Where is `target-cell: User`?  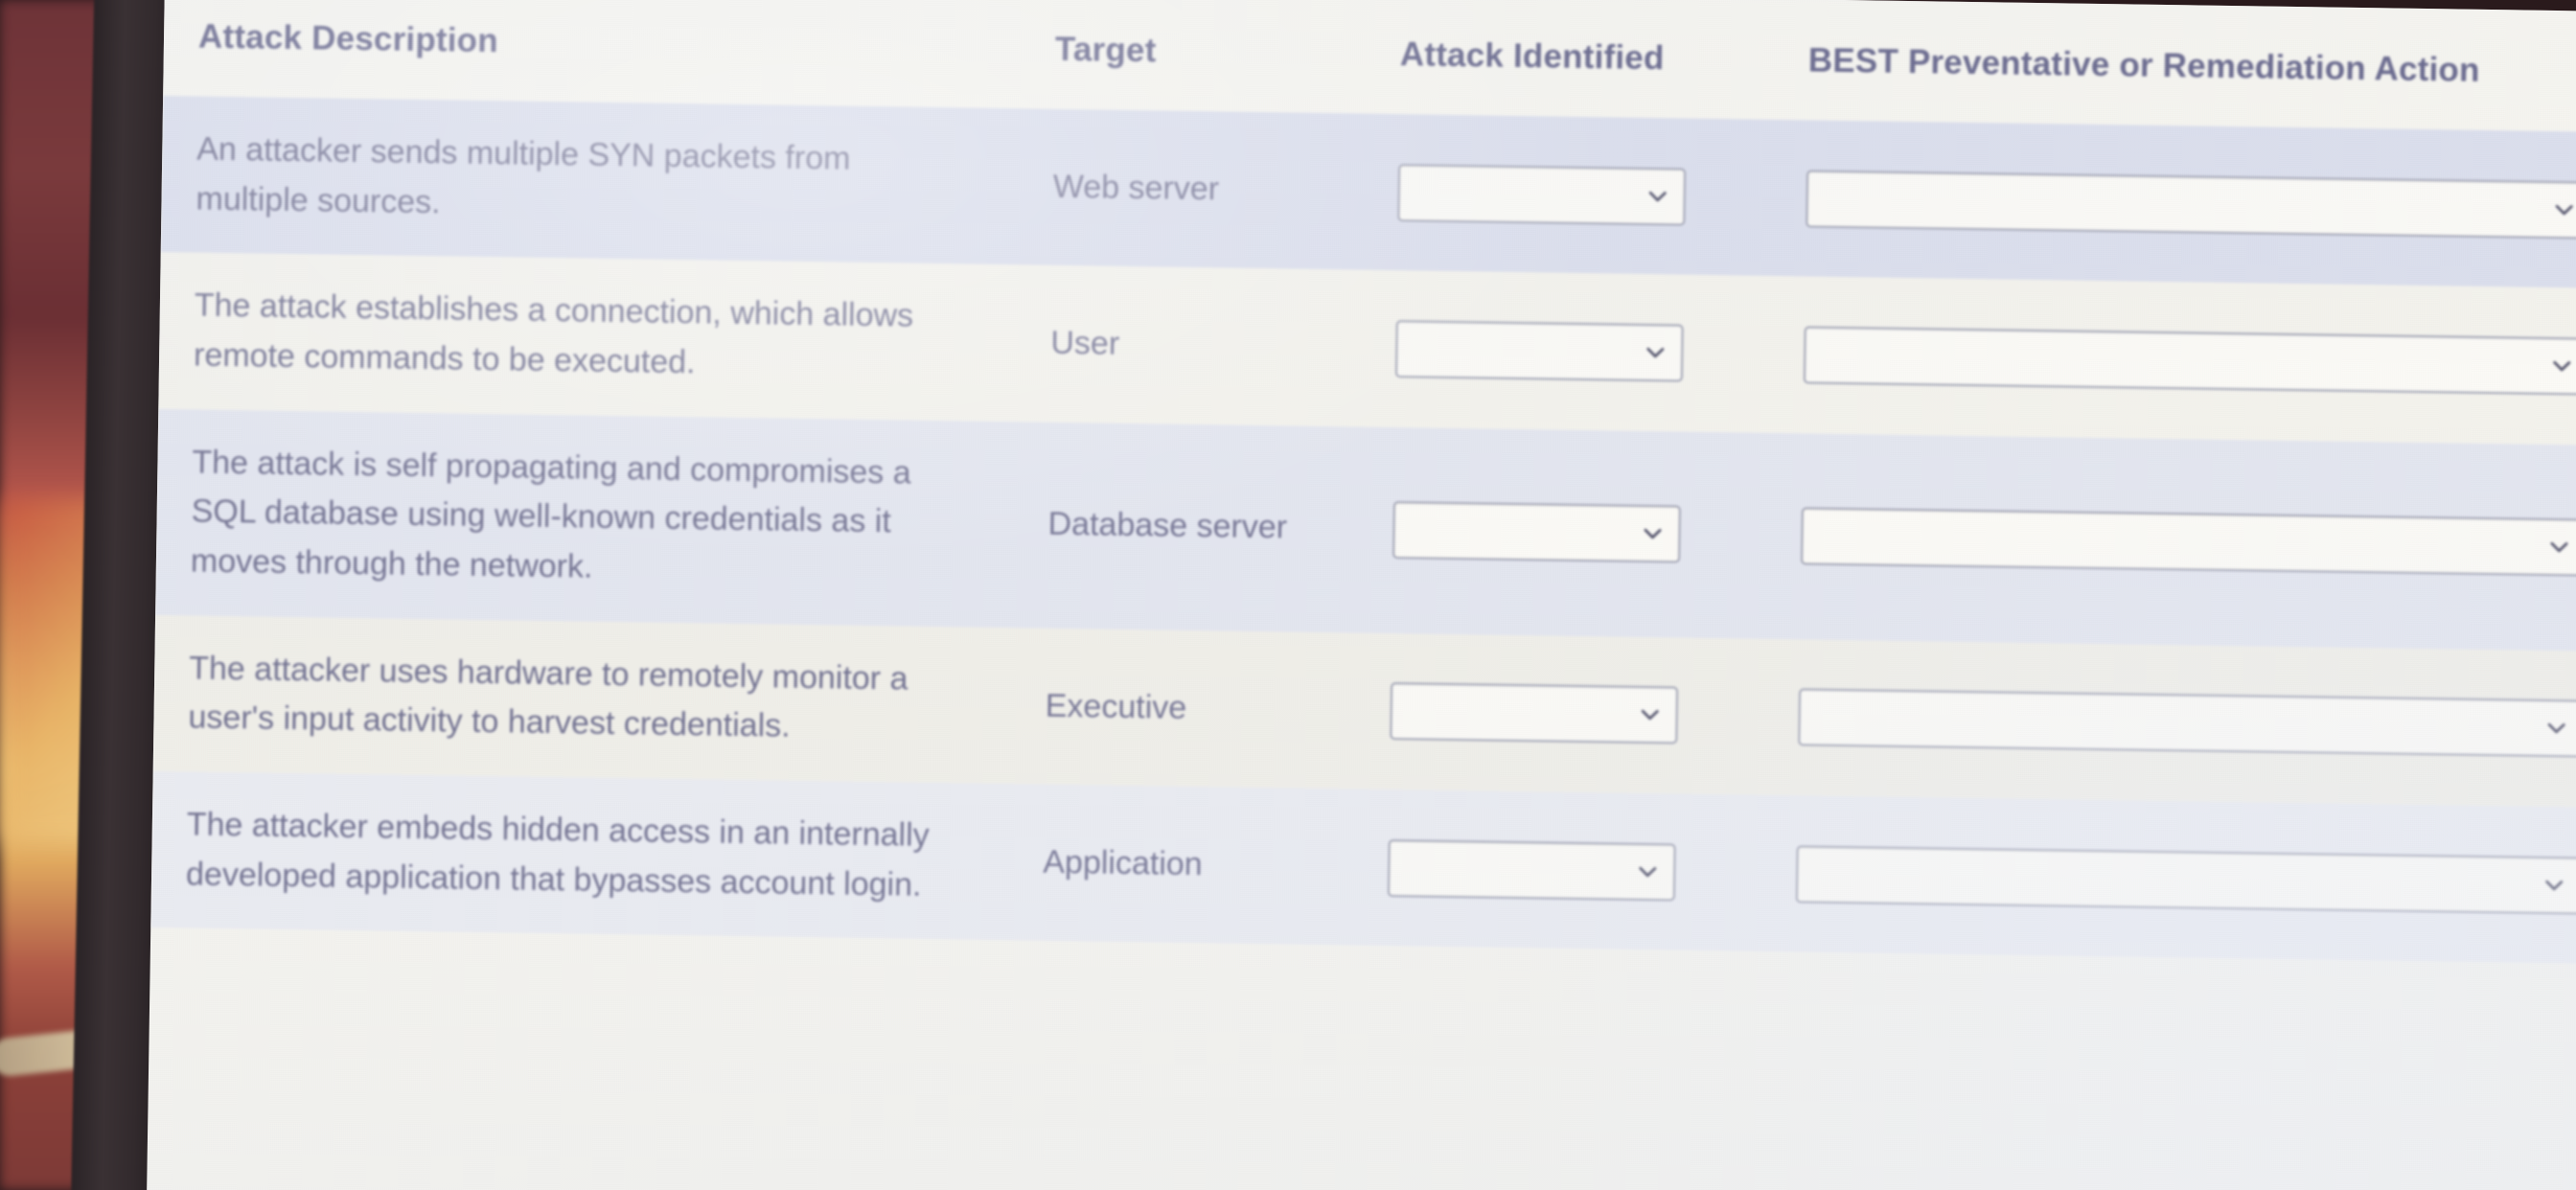 target-cell: User is located at coordinates (1085, 343).